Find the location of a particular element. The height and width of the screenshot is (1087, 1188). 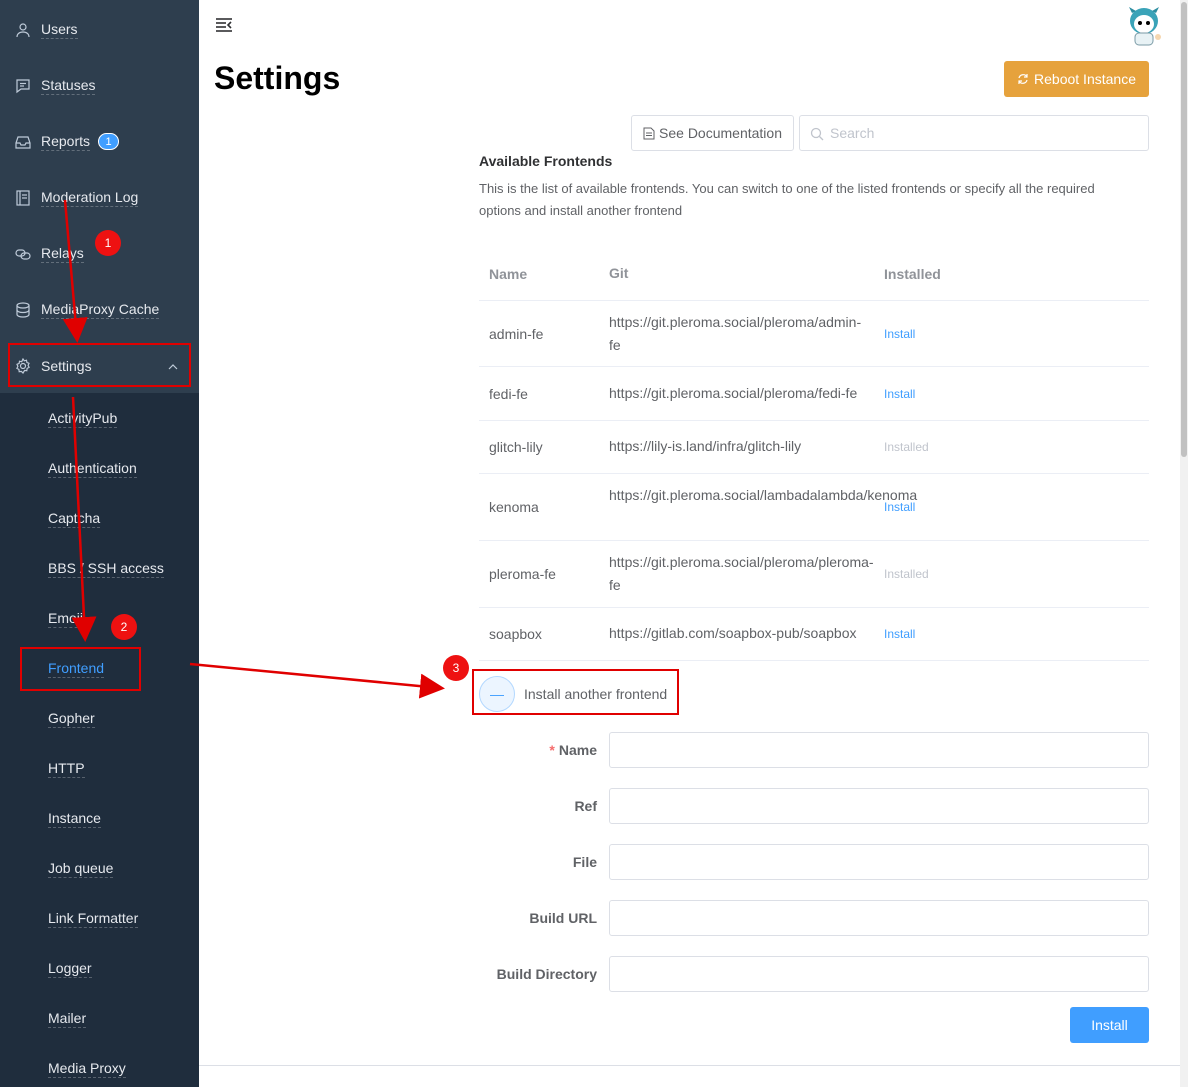

frontend-git: https://gitlab.com/soapbox-pub/soapbox is located at coordinates (733, 633).